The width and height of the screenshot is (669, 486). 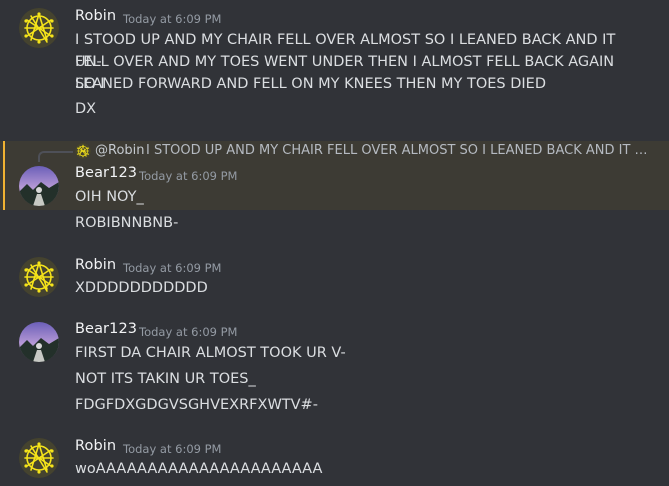 I want to click on message-line: ROBIBNNBNB-, so click(x=127, y=223).